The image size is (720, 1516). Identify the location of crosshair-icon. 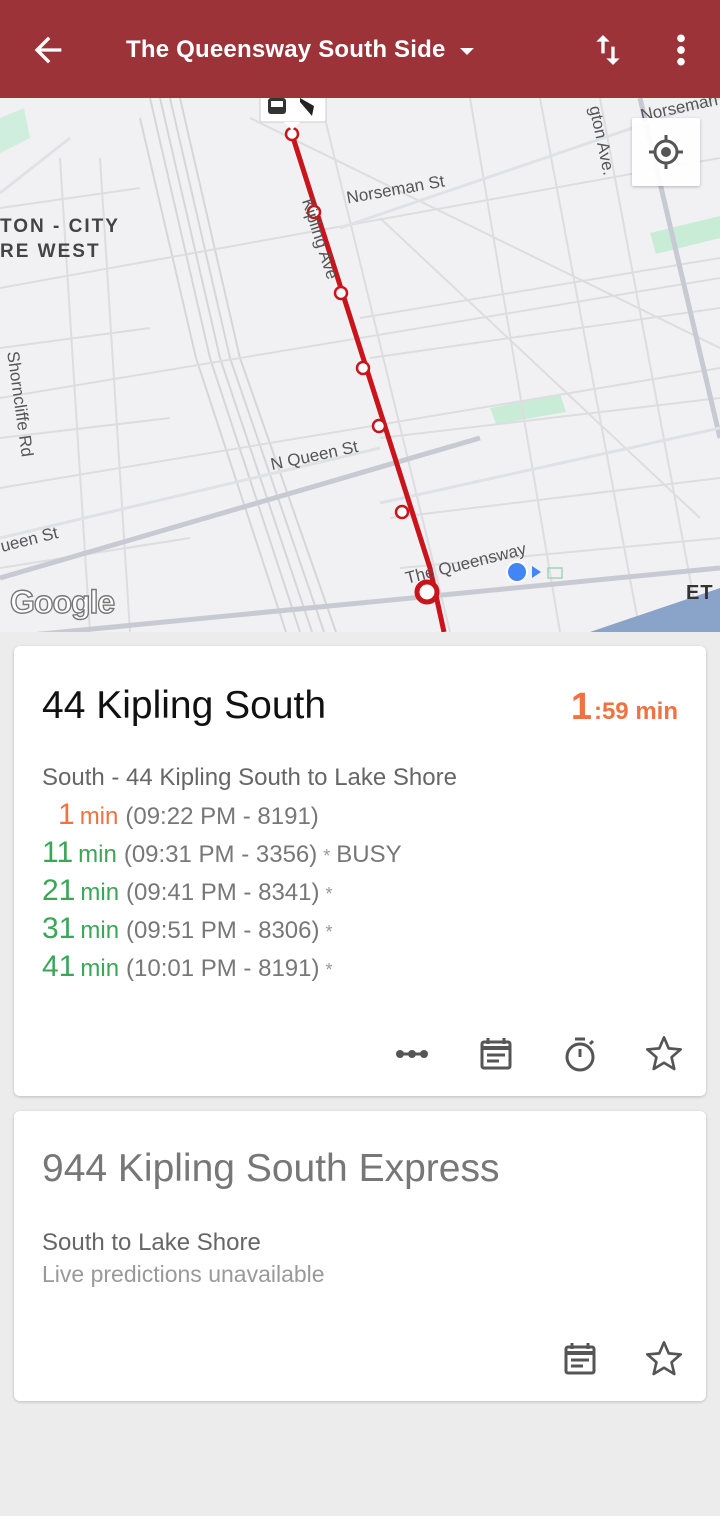
(666, 152).